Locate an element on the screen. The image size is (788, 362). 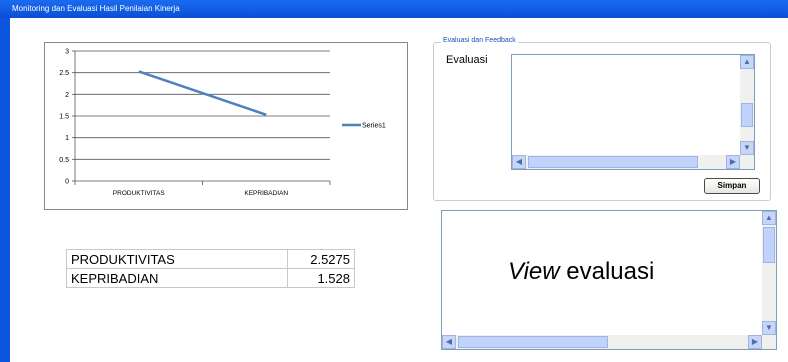
row-value: 1.528 is located at coordinates (321, 278).